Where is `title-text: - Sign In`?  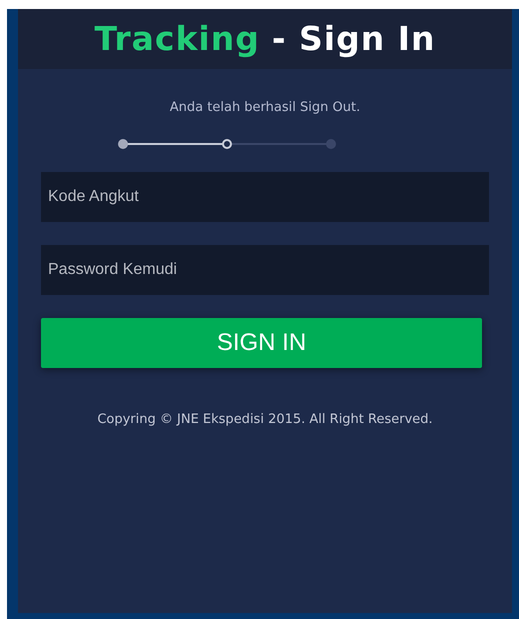 title-text: - Sign In is located at coordinates (354, 39).